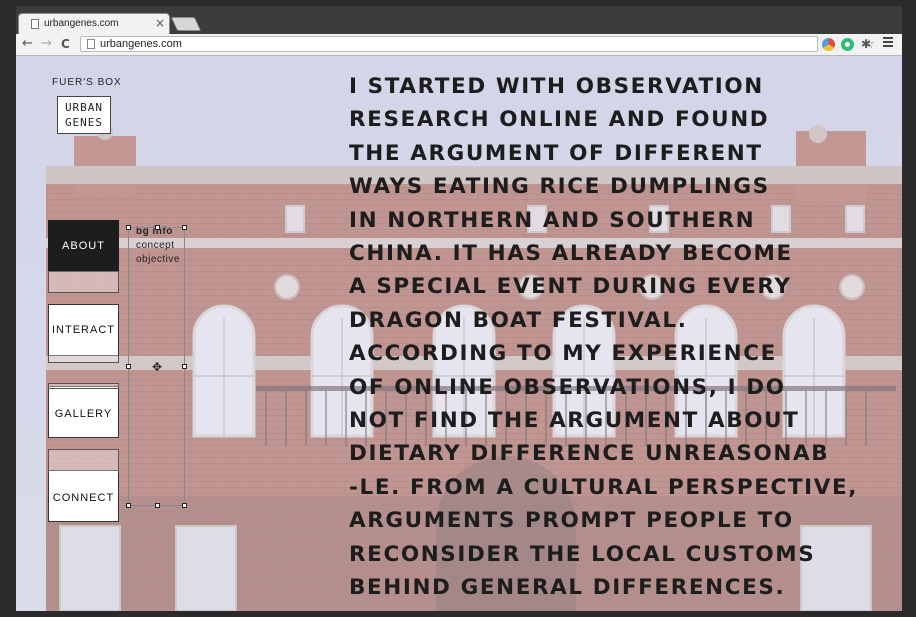 The height and width of the screenshot is (617, 916). What do you see at coordinates (604, 487) in the screenshot?
I see `statement-line: -LE. FROM A CULTURAL PERSPECTIVE,` at bounding box center [604, 487].